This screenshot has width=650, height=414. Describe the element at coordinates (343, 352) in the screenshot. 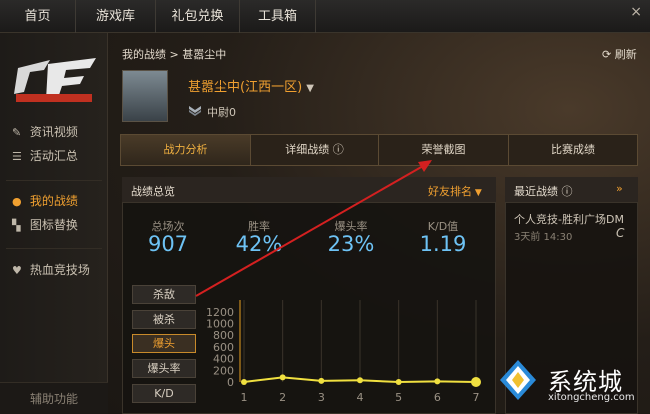

I see `line-chart: 020040060080010001200 1 2 3 4 5 6 7` at that location.